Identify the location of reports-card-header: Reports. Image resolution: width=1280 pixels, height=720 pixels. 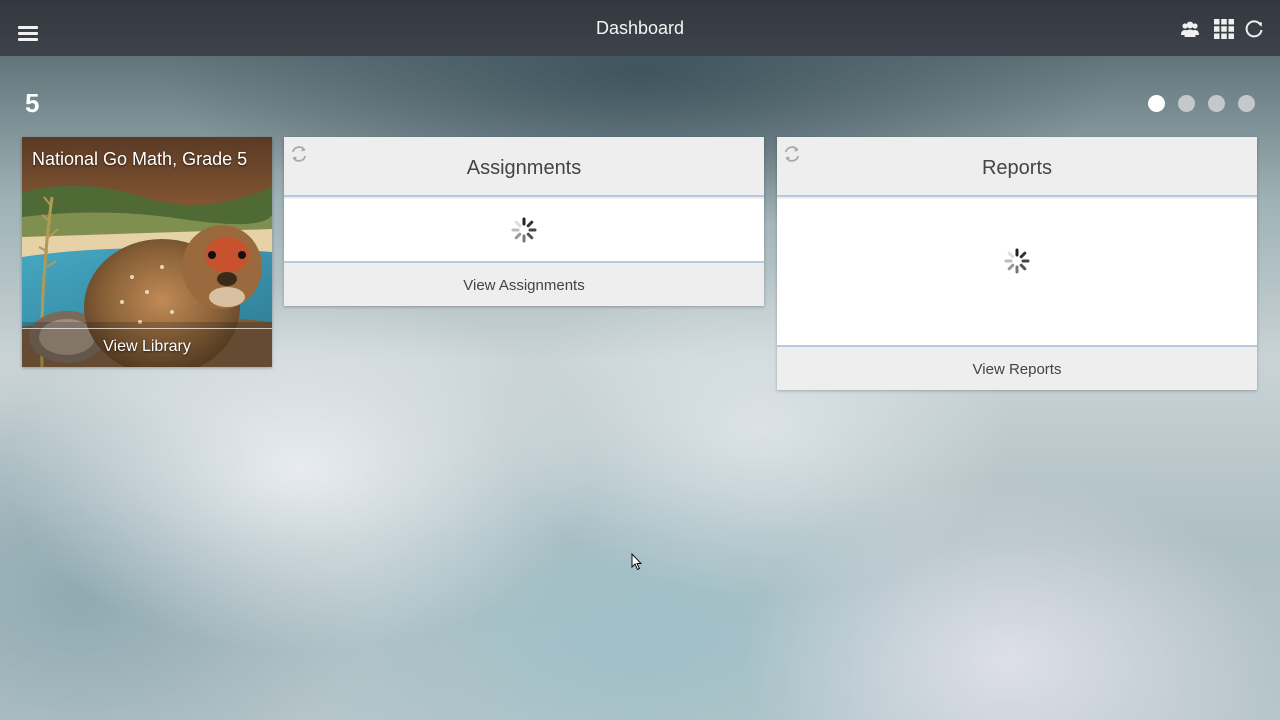
(1017, 167).